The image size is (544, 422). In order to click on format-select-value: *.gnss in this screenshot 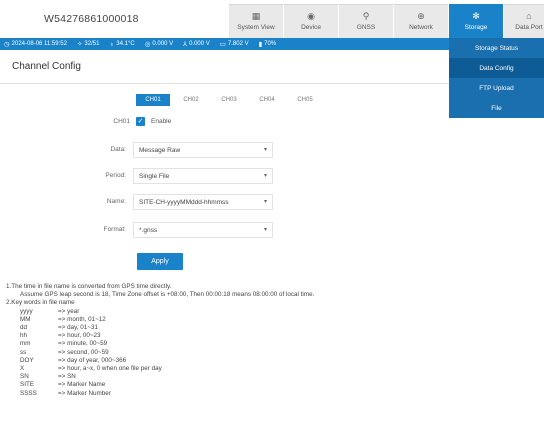, I will do `click(148, 230)`.